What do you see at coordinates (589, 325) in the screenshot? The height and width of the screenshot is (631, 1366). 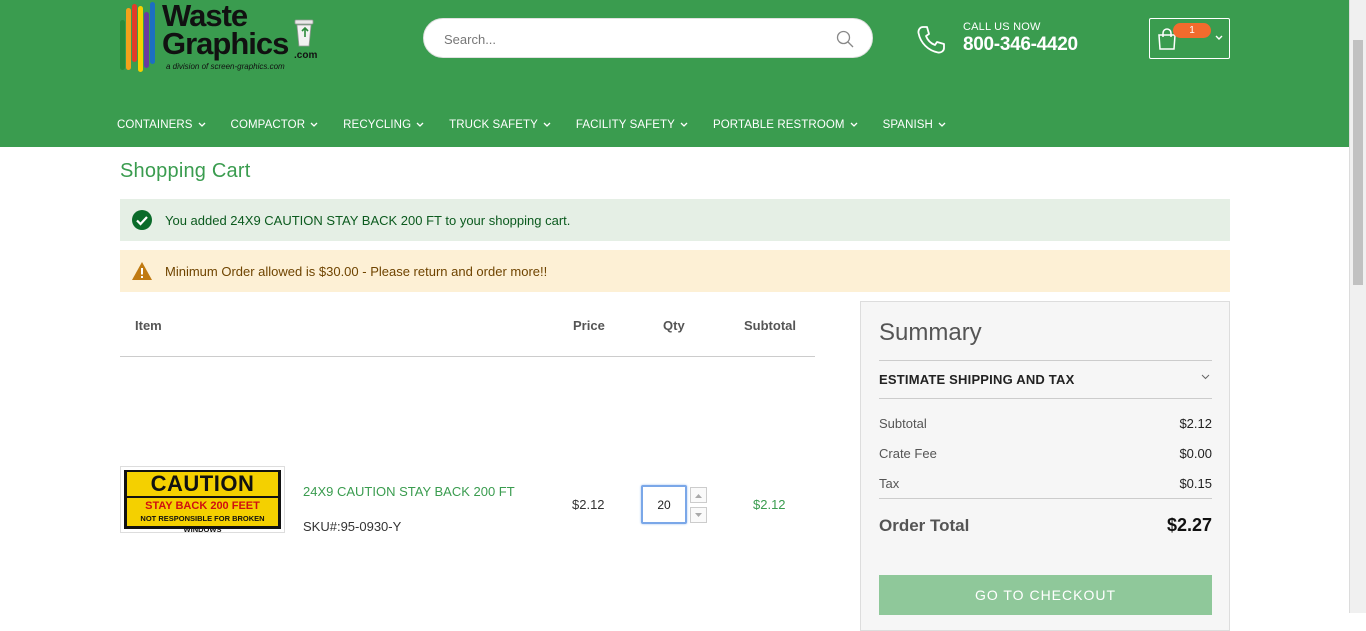 I see `column-header-price: Price` at bounding box center [589, 325].